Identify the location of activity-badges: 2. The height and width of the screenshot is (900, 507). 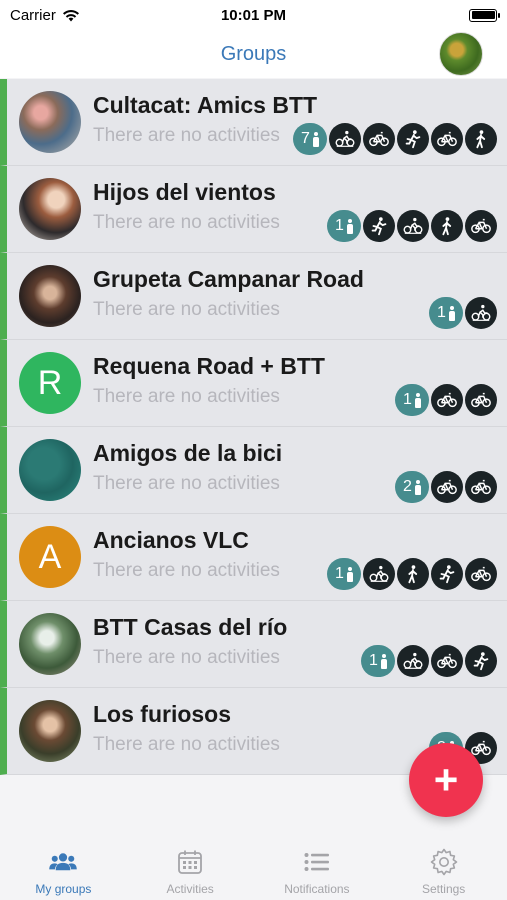
(446, 487).